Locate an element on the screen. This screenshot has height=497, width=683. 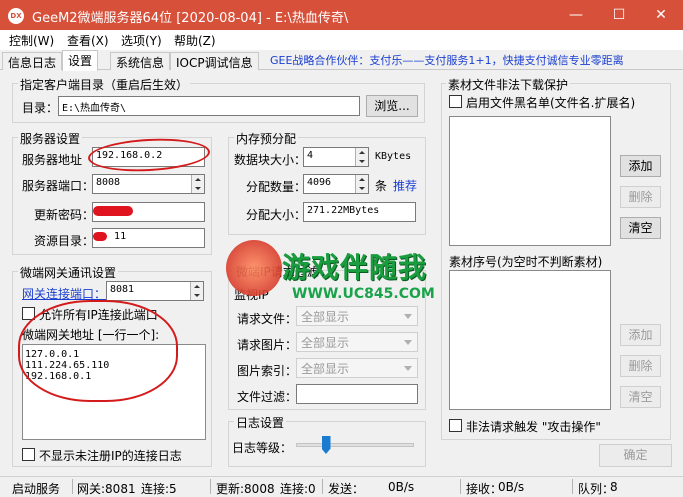
server-port-input: 8008 is located at coordinates (148, 184).